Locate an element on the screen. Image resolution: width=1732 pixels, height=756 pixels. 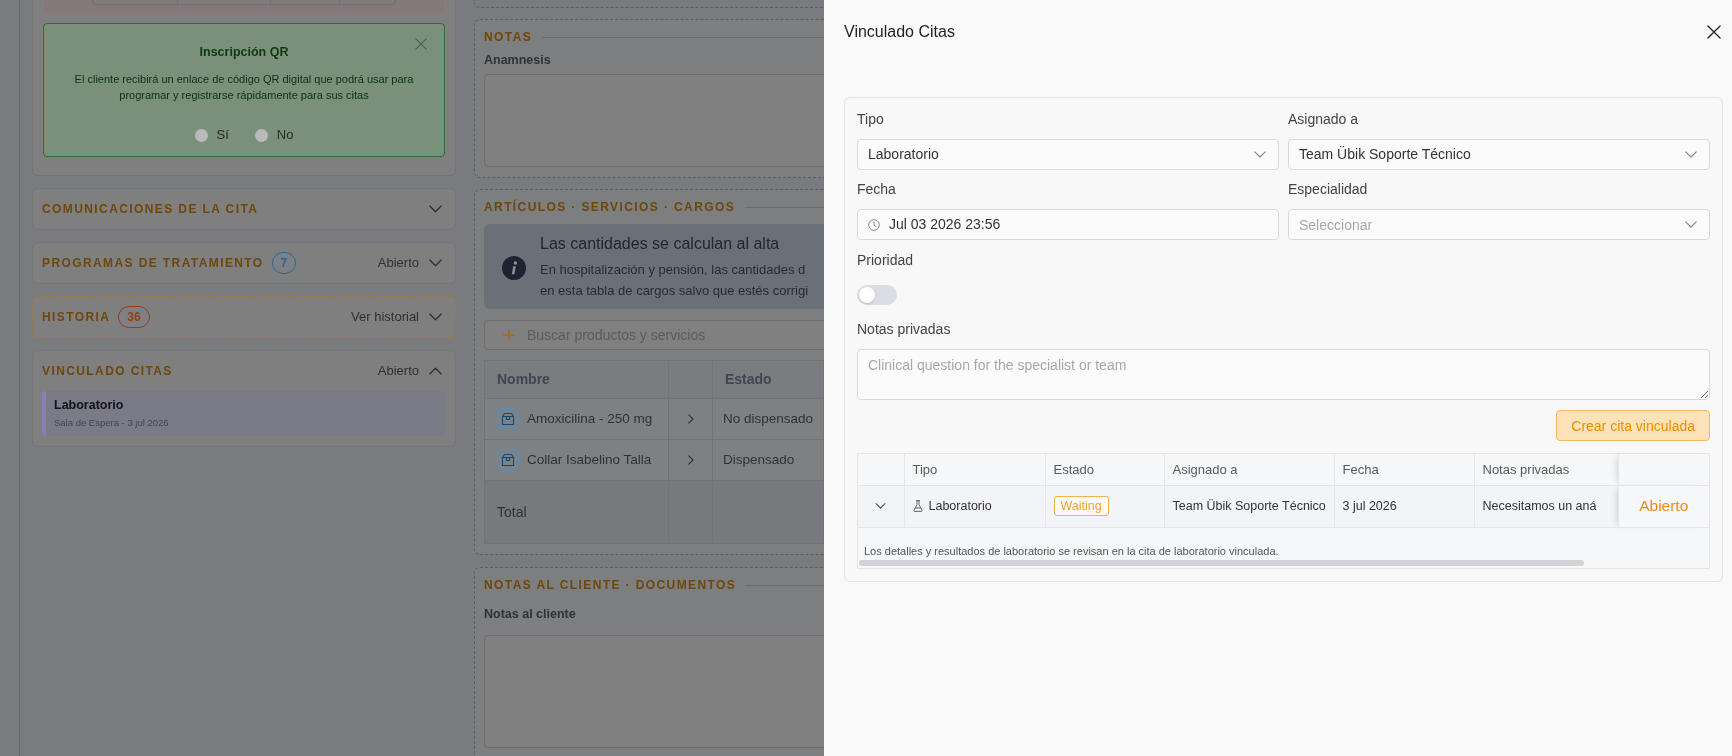
count-badge: 7 is located at coordinates (284, 263).